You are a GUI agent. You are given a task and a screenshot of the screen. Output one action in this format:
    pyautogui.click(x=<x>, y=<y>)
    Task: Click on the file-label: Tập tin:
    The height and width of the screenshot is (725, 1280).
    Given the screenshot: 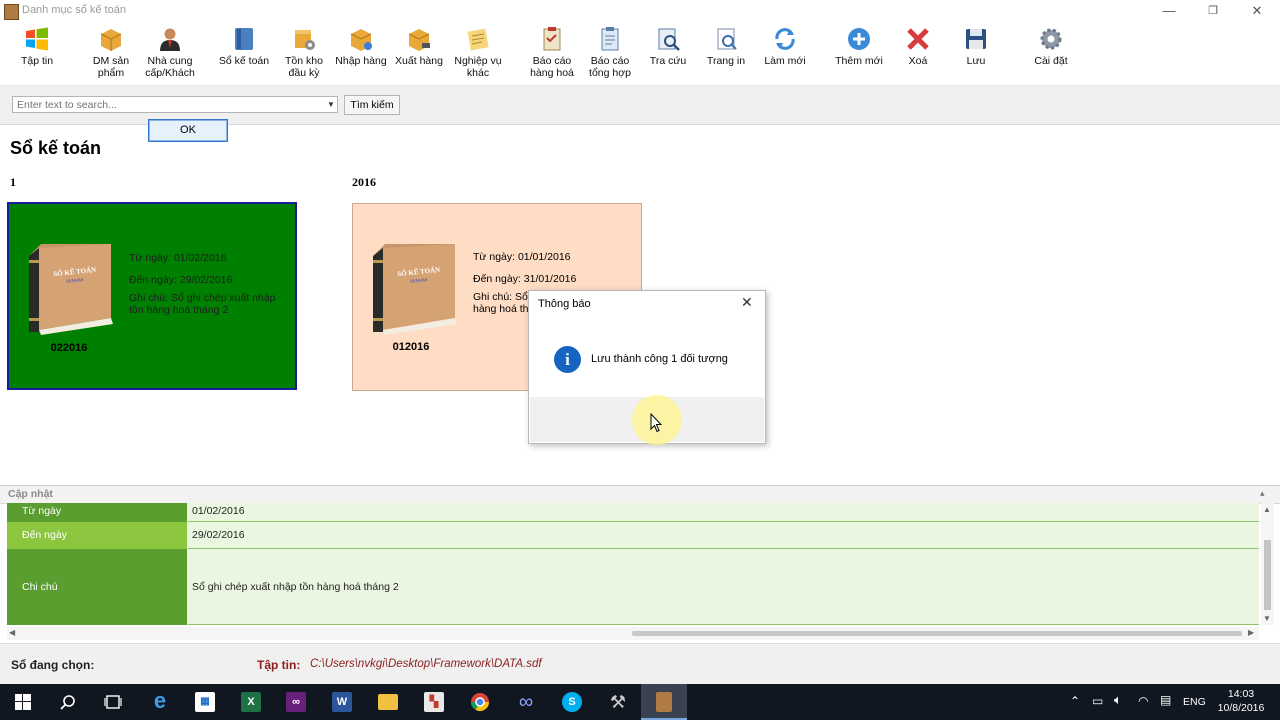 What is the action you would take?
    pyautogui.click(x=279, y=665)
    